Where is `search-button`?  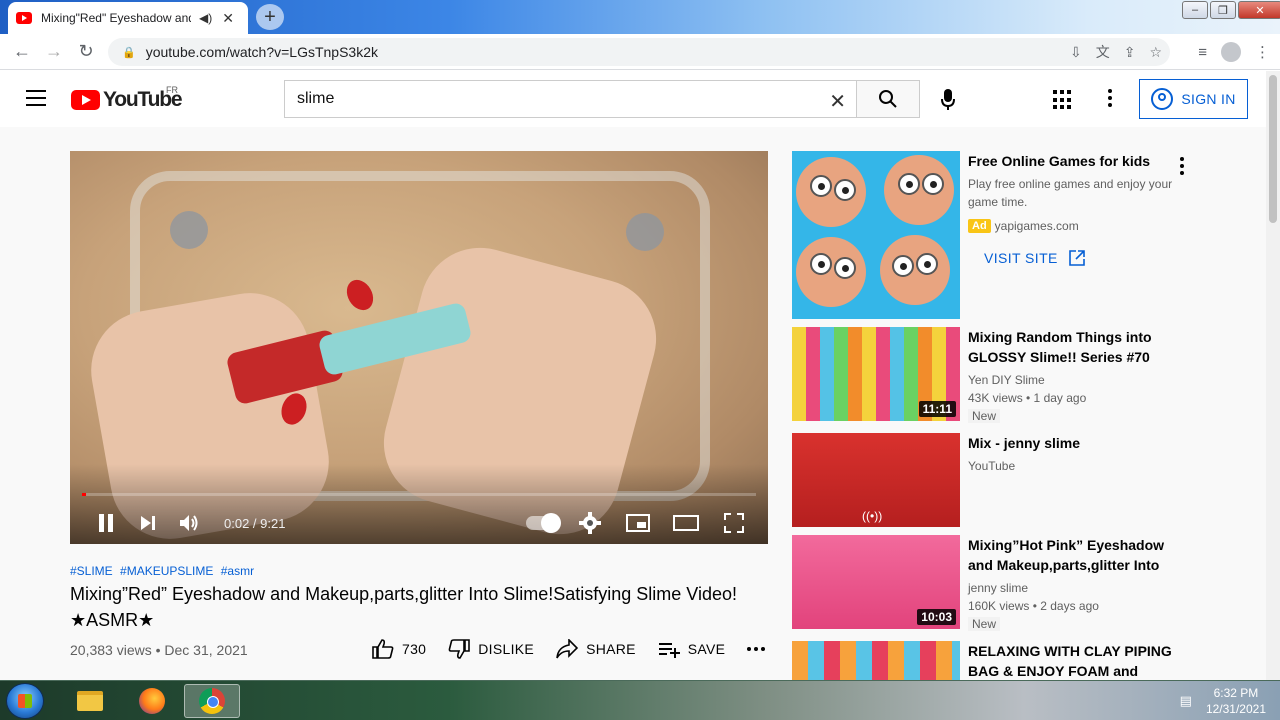 search-button is located at coordinates (888, 99).